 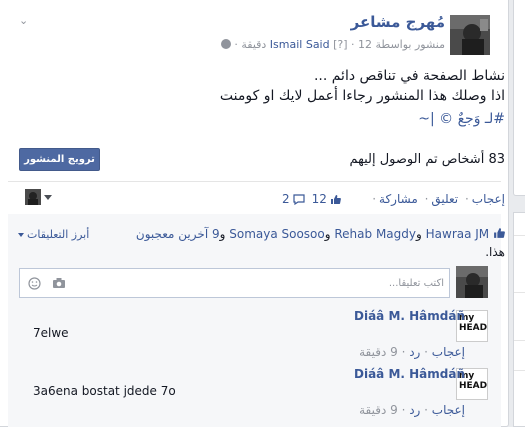 I want to click on comment-input-box, so click(x=234, y=283).